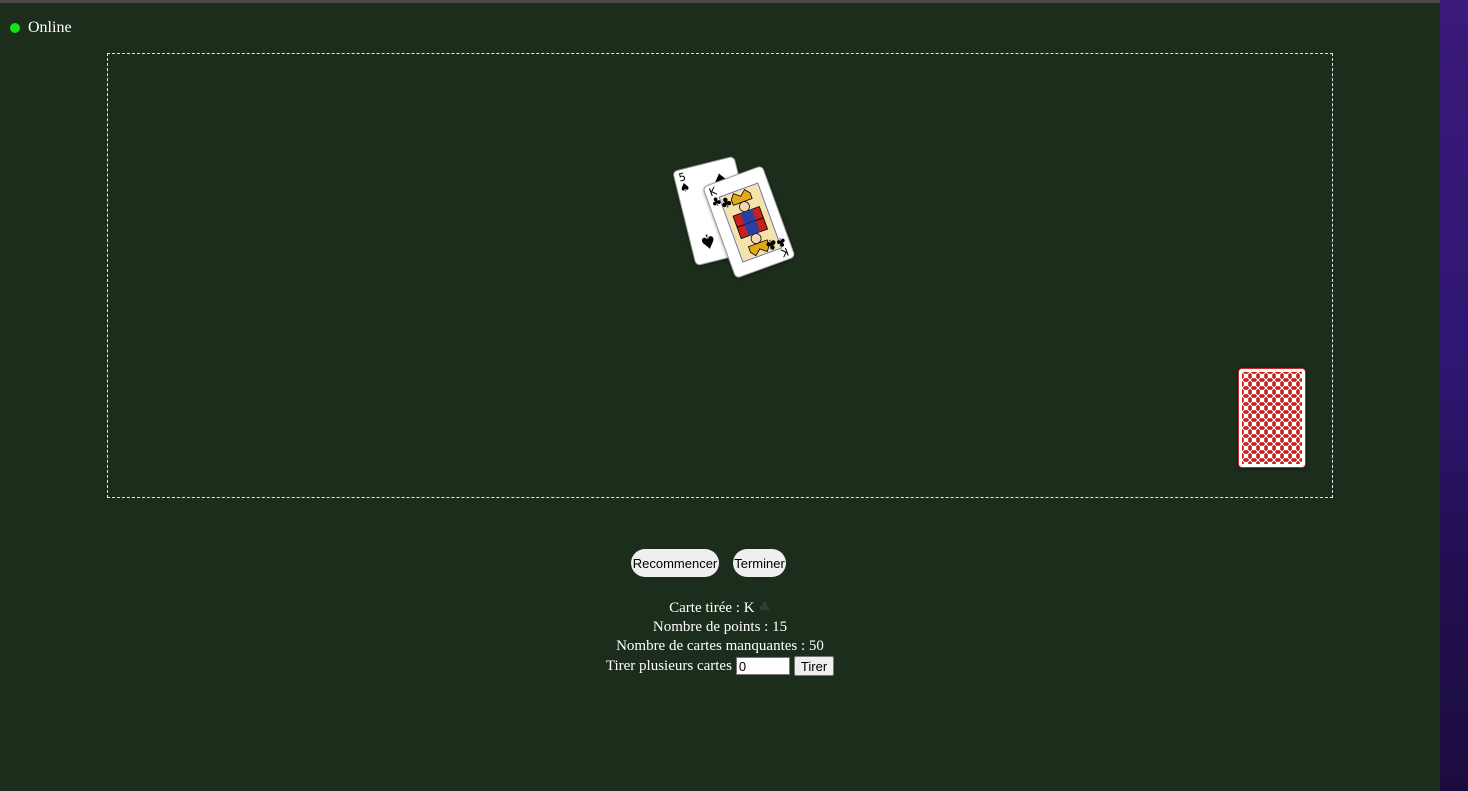  What do you see at coordinates (749, 608) in the screenshot?
I see `drawn-card-rank: K` at bounding box center [749, 608].